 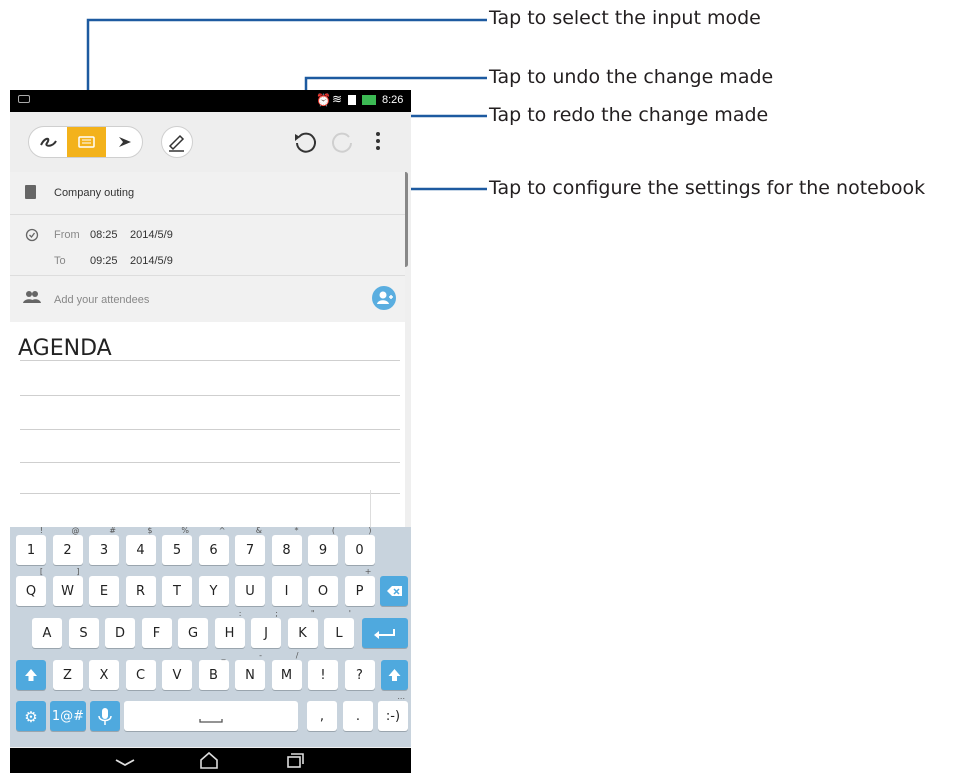 What do you see at coordinates (177, 545) in the screenshot?
I see `key-5: 5%` at bounding box center [177, 545].